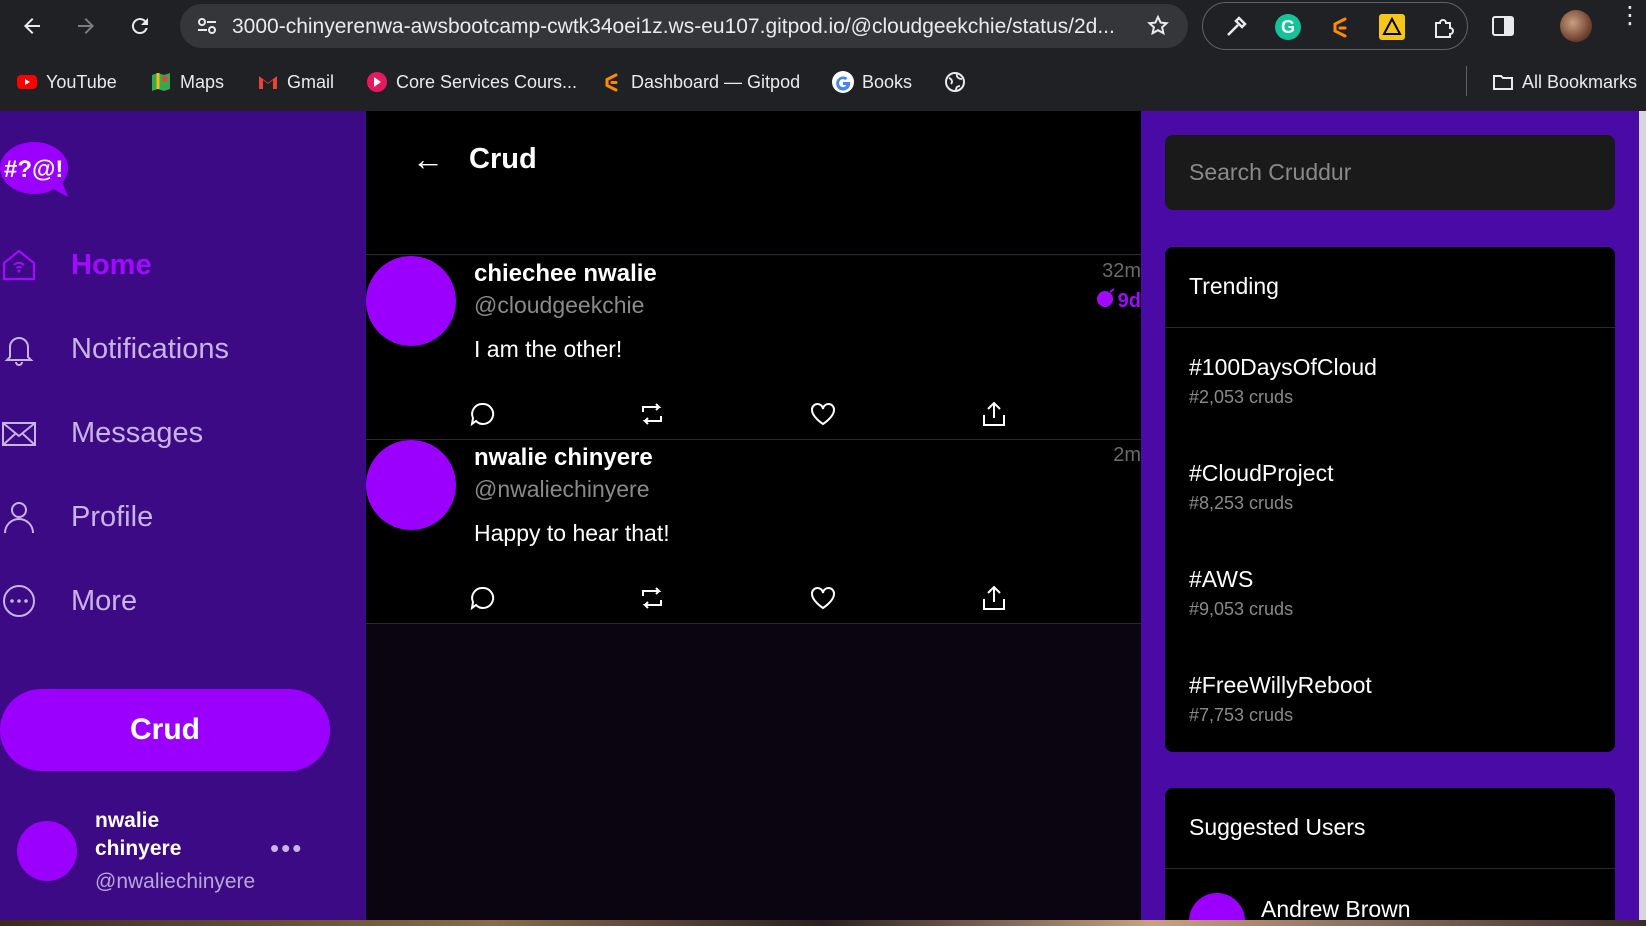  Describe the element at coordinates (1580, 81) in the screenshot. I see `all-bookmarks-label: All Bookmarks` at that location.